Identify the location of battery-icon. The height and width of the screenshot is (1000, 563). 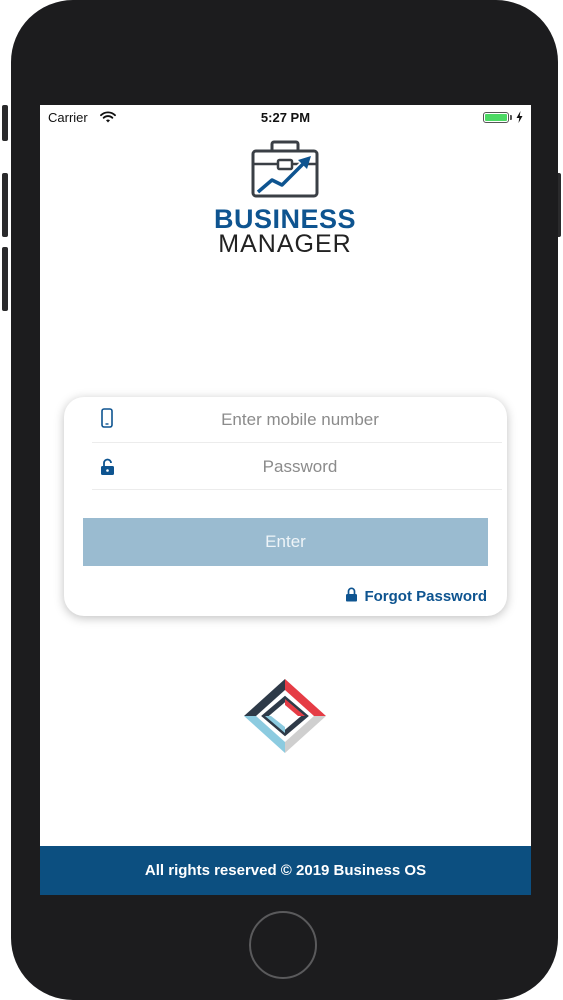
(496, 117).